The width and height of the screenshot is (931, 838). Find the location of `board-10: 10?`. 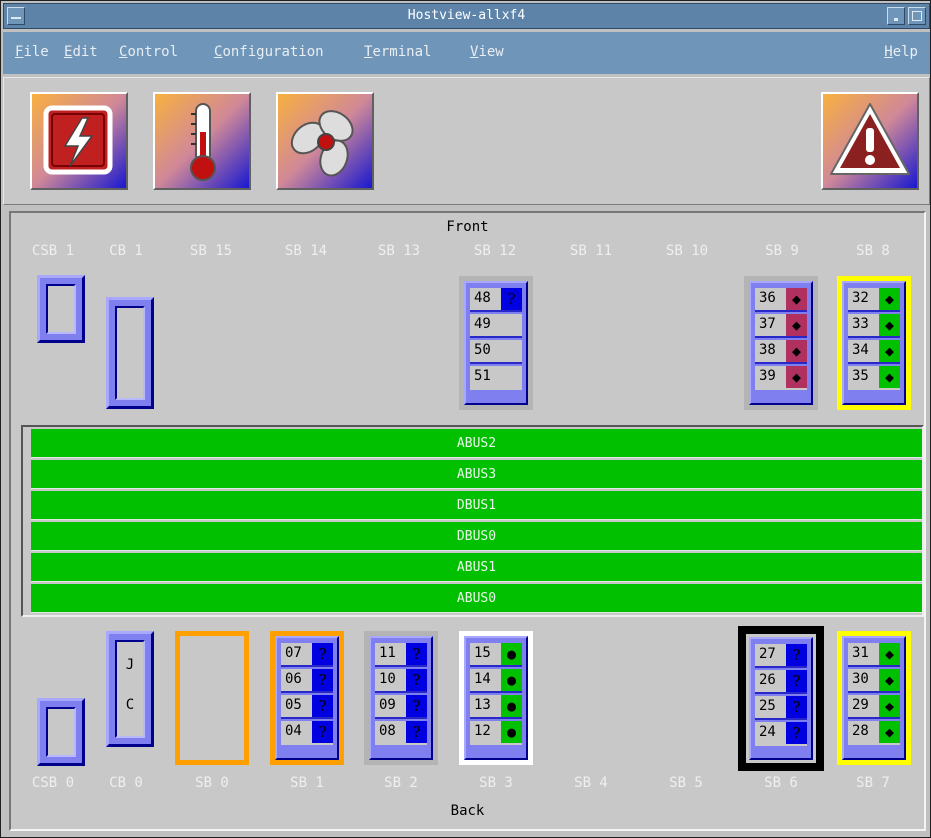

board-10: 10? is located at coordinates (401, 681).